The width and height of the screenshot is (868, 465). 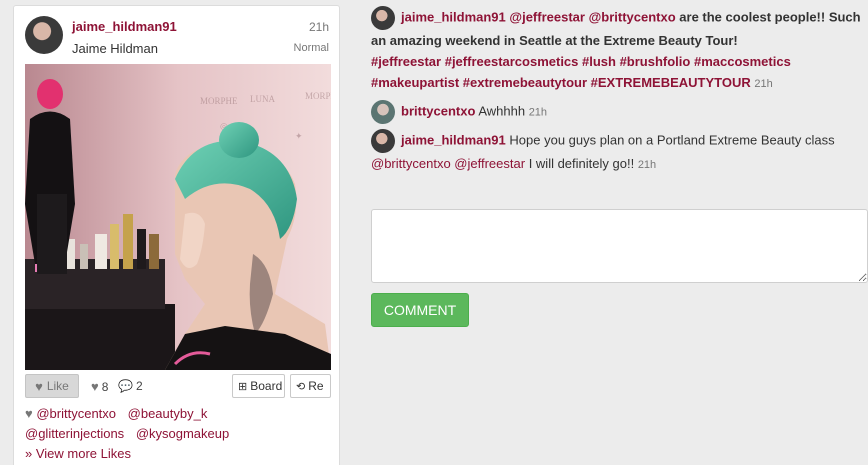 I want to click on liker-link: @glitterinjections, so click(x=74, y=433).